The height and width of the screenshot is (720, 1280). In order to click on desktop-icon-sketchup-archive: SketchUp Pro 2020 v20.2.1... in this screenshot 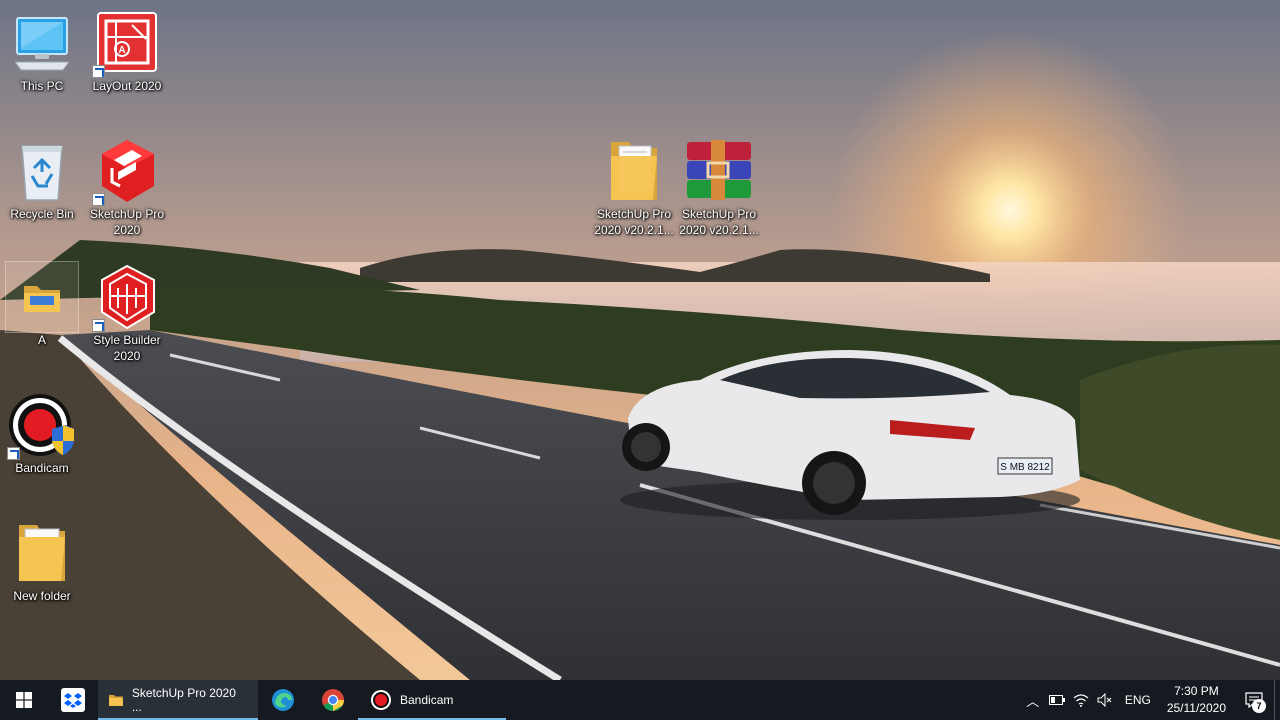, I will do `click(719, 187)`.